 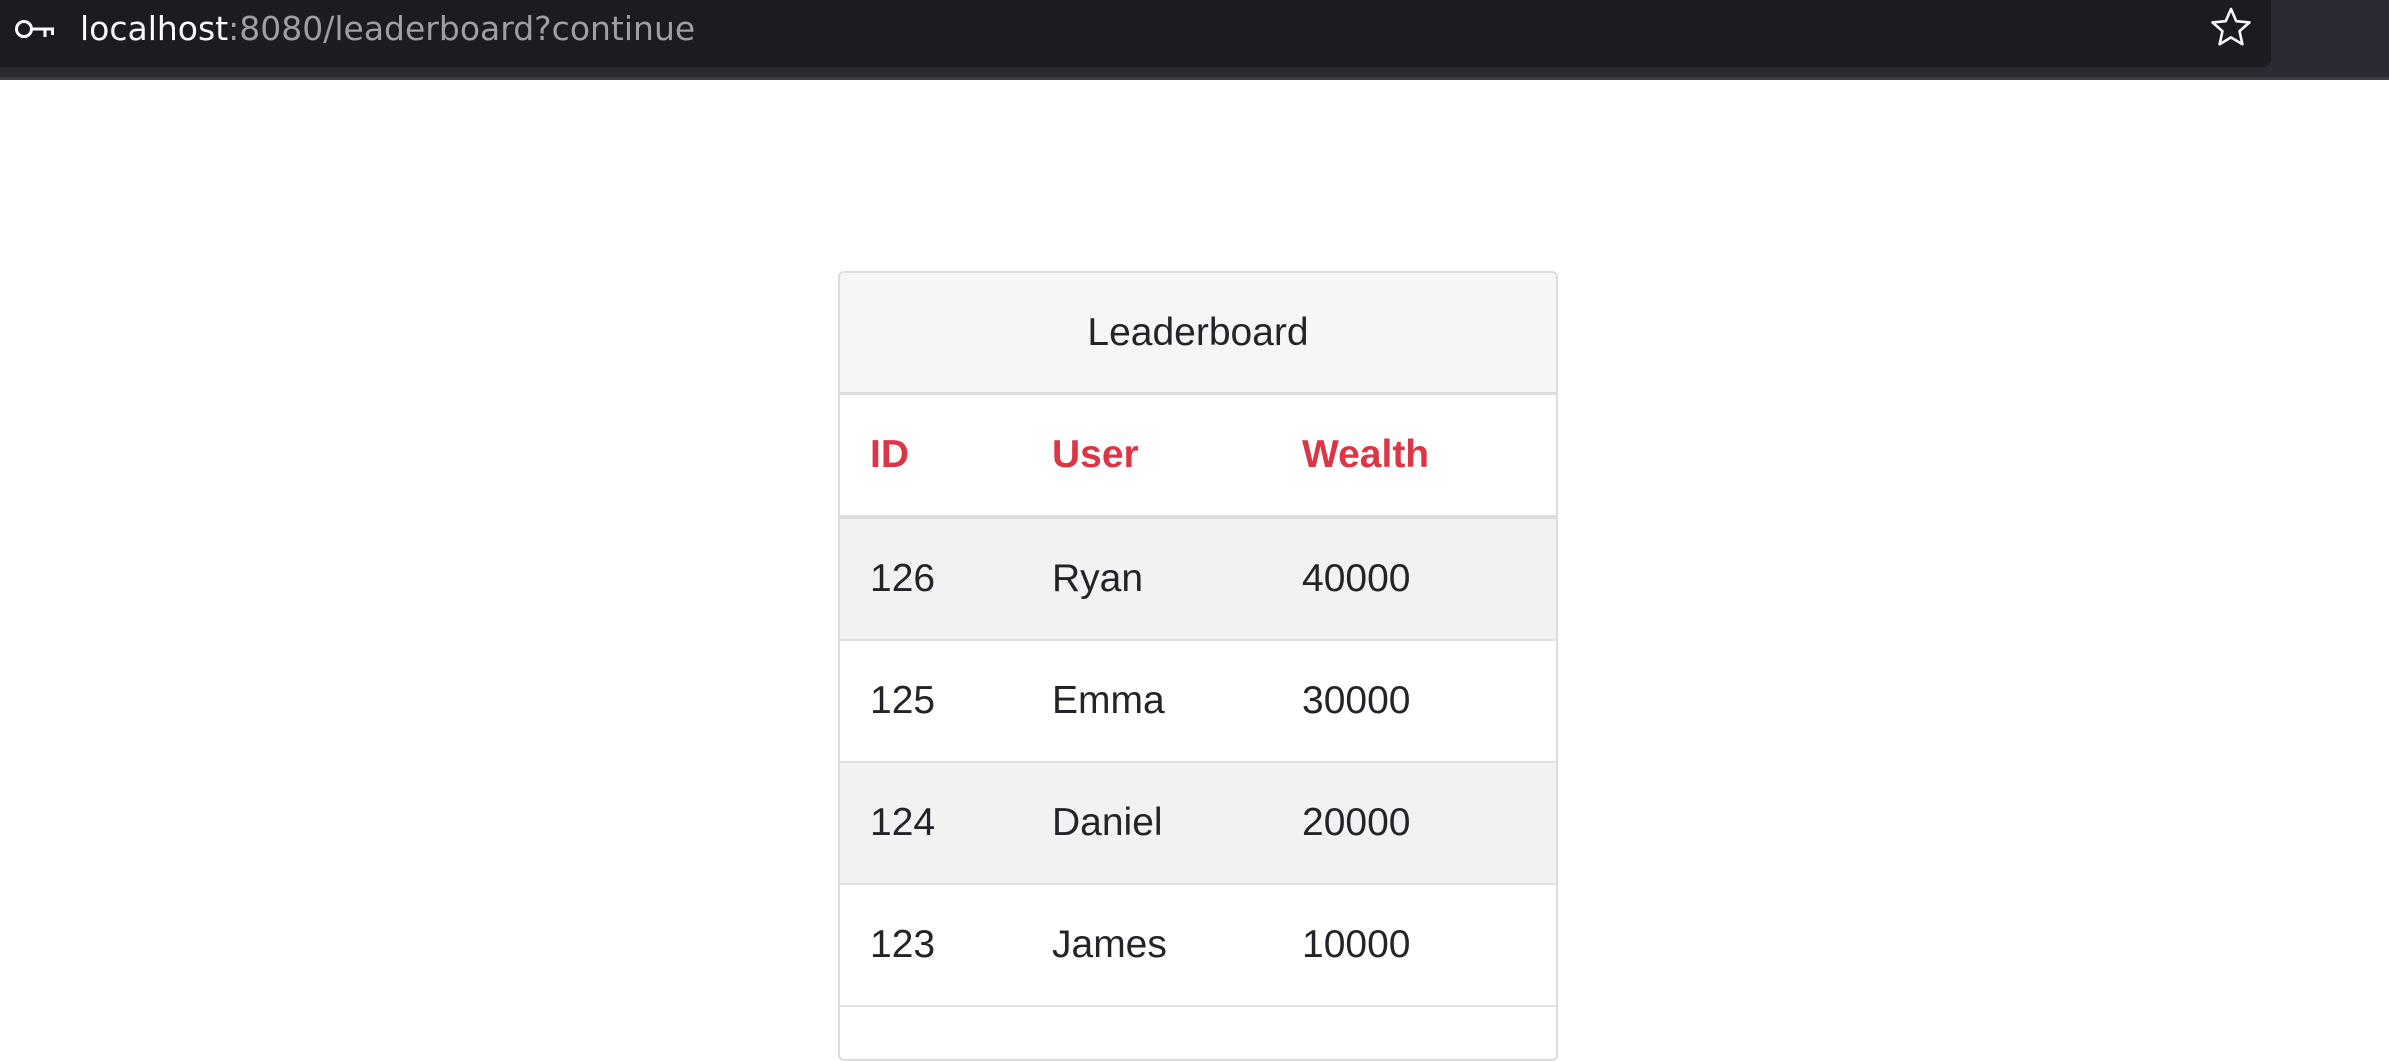 I want to click on url-path: :8080/leaderboard?continue, so click(x=462, y=28).